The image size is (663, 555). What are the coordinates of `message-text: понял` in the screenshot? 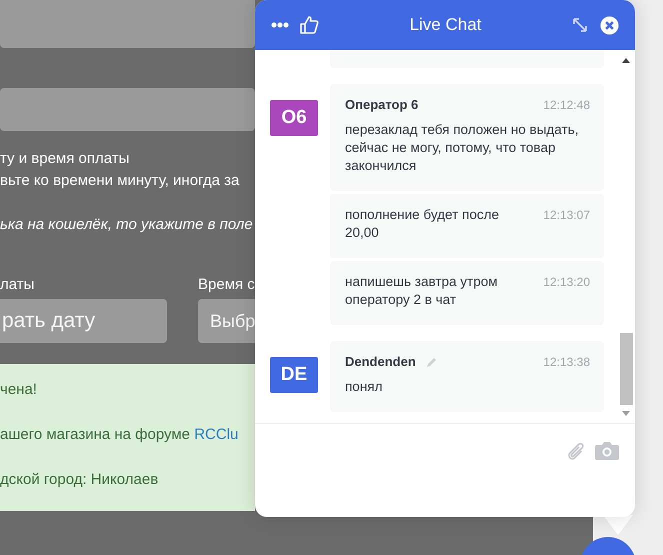 It's located at (364, 387).